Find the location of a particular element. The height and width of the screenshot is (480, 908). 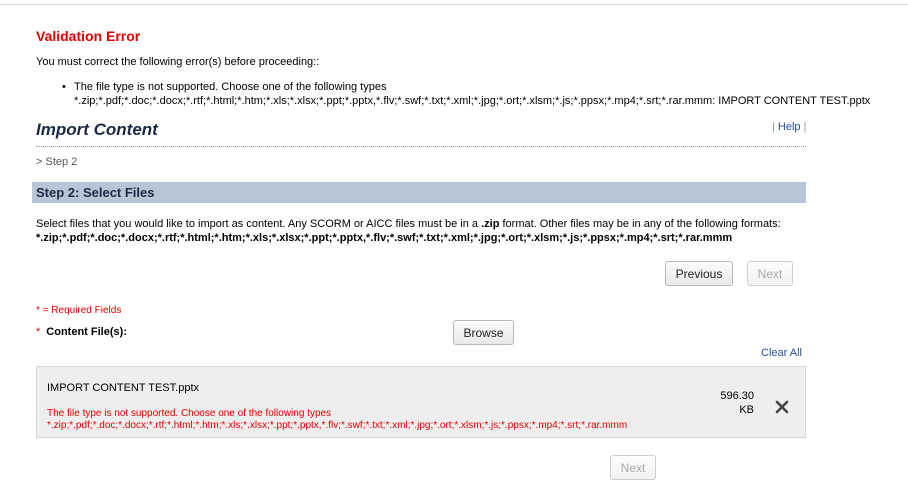

title-divider is located at coordinates (421, 146).